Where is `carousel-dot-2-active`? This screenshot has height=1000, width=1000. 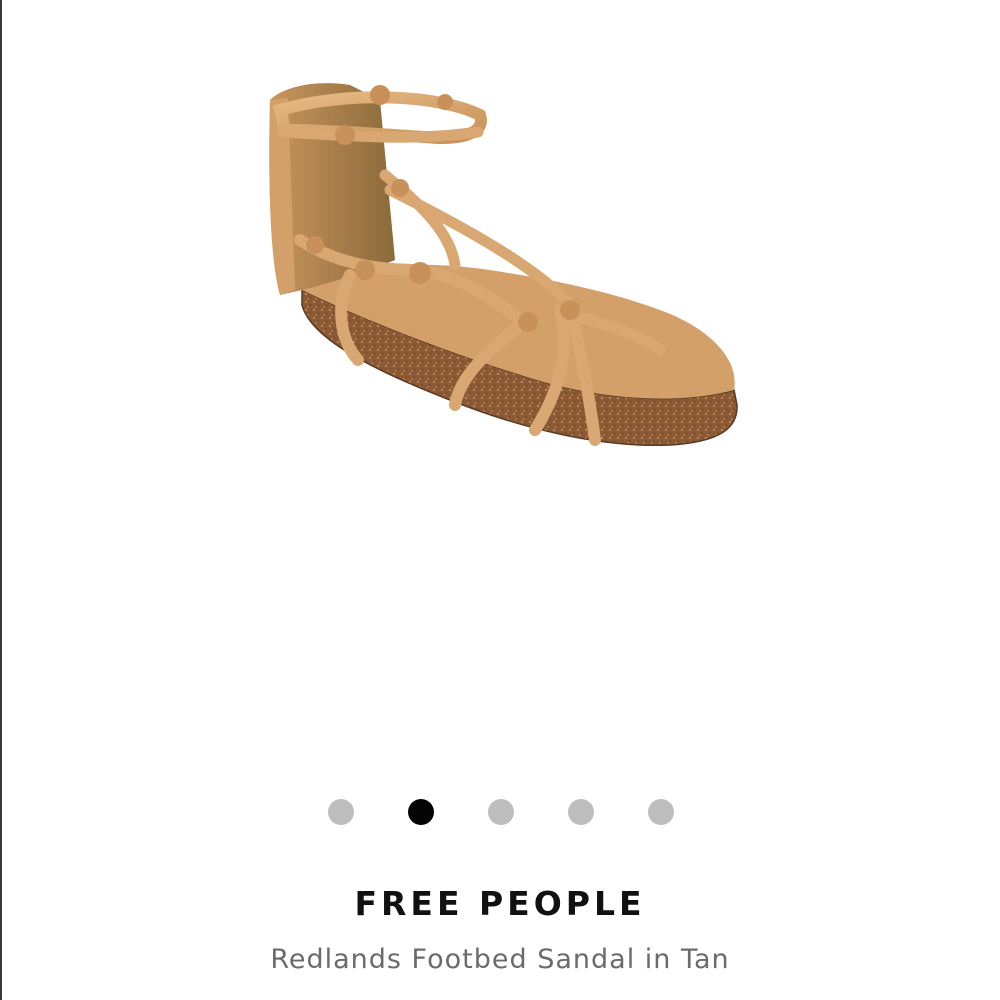
carousel-dot-2-active is located at coordinates (421, 812).